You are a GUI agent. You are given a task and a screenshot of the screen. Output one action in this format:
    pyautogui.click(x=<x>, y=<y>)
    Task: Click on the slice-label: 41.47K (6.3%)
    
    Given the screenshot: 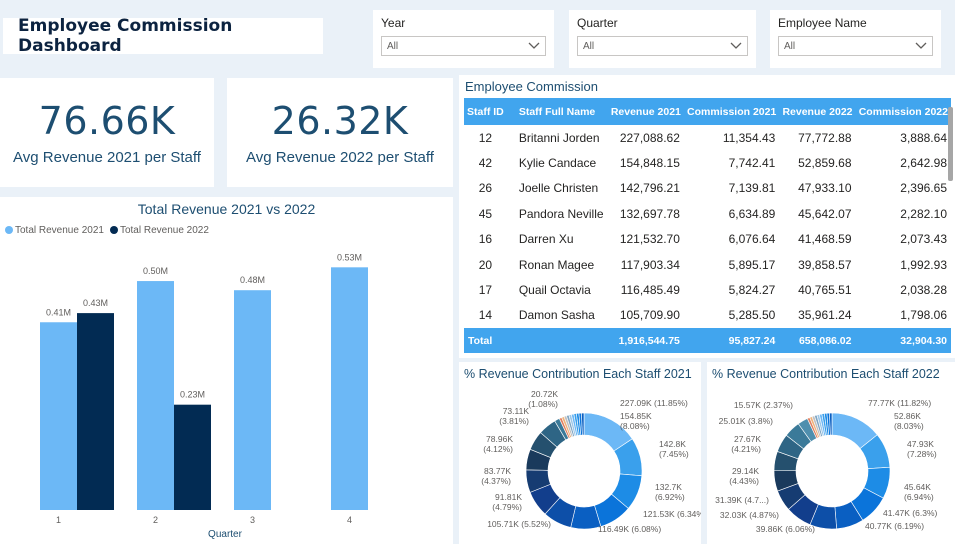 What is the action you would take?
    pyautogui.click(x=910, y=513)
    